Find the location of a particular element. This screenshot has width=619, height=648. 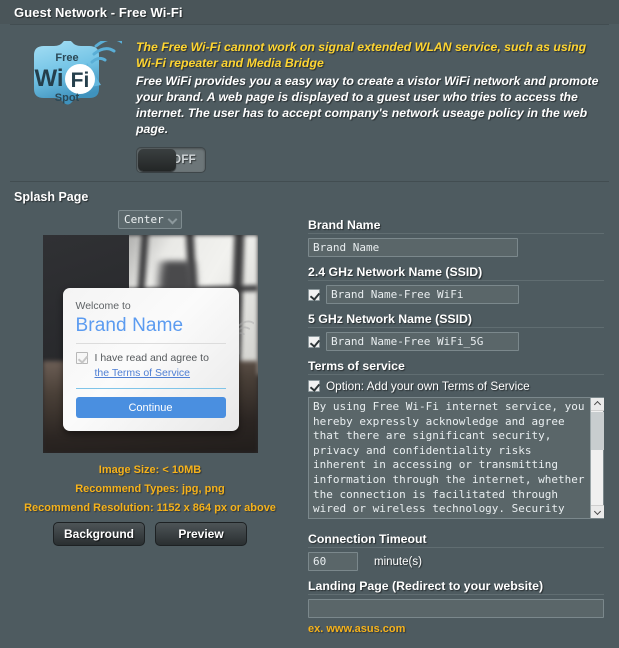

preview-button: Preview is located at coordinates (201, 534).